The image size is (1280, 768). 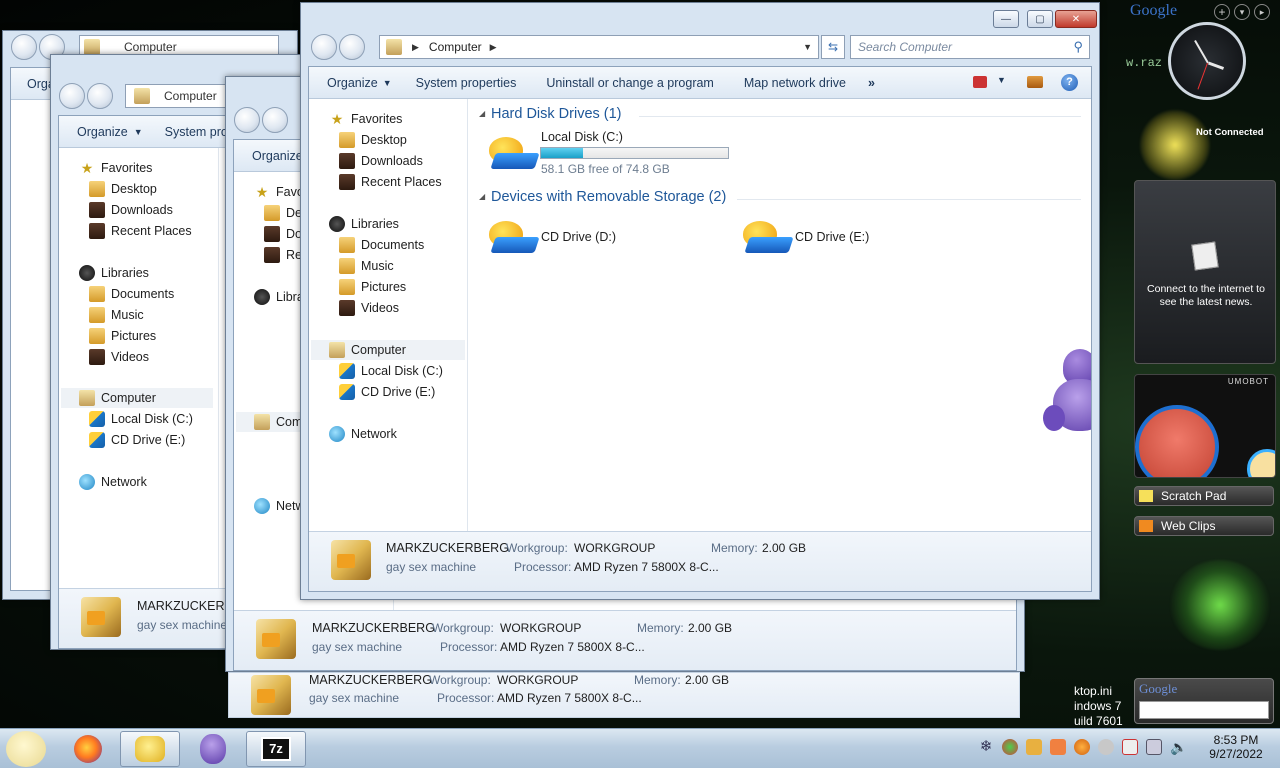 What do you see at coordinates (1262, 12) in the screenshot?
I see `gadget-options-icon: ▸` at bounding box center [1262, 12].